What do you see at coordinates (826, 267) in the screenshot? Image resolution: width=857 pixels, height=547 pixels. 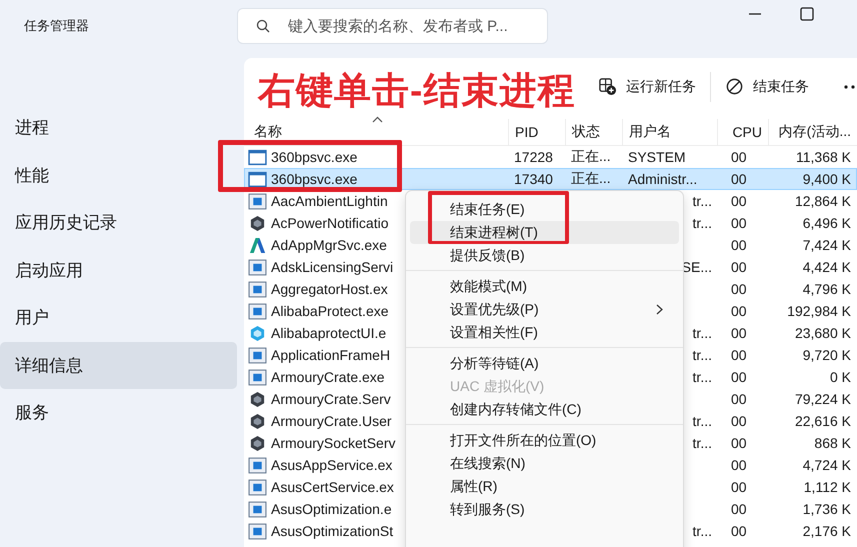 I see `table-cell: 4,424 K` at bounding box center [826, 267].